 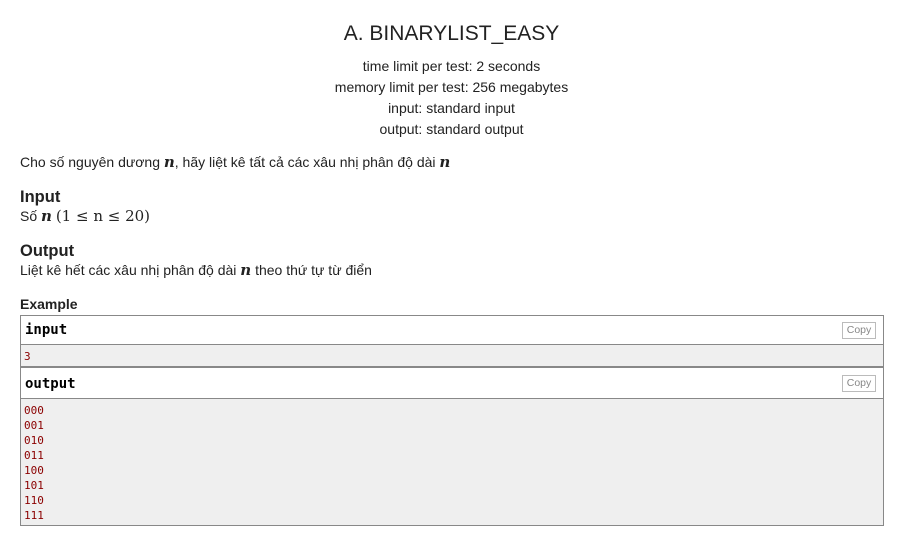 I want to click on example-input-content: 3, so click(x=452, y=355).